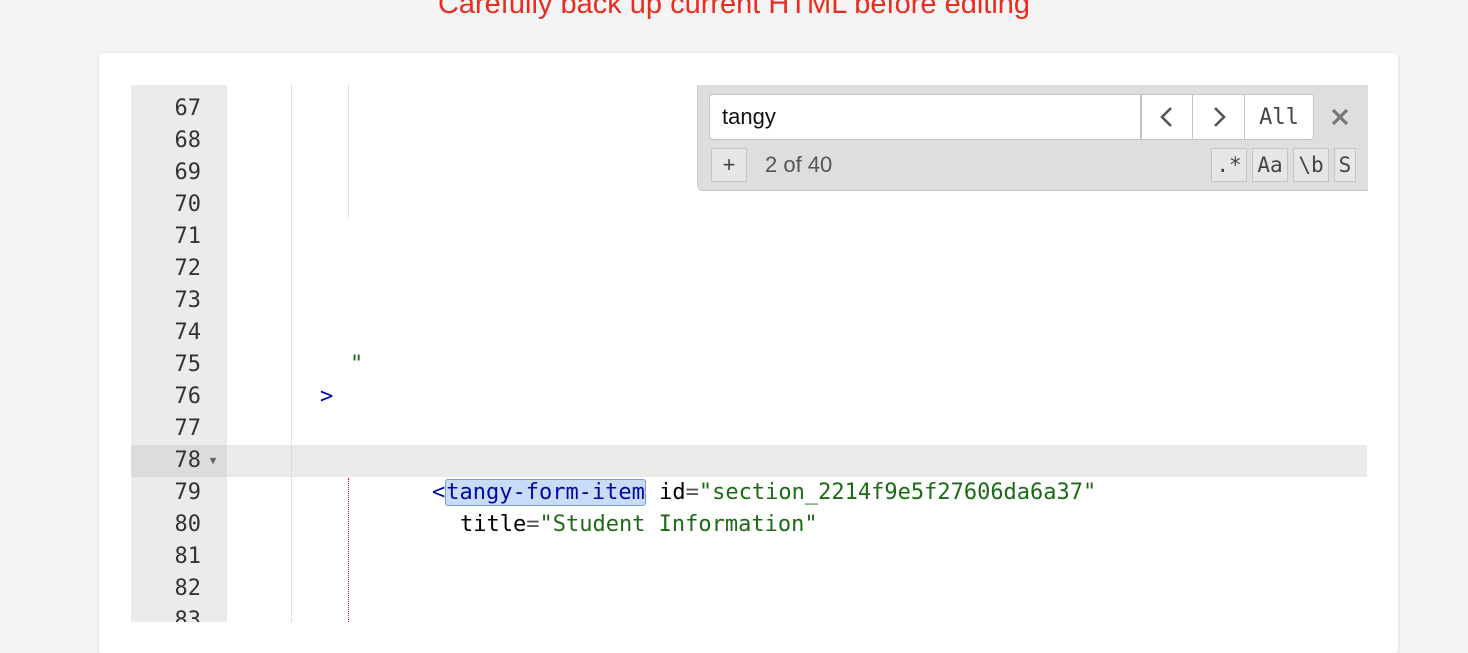 Image resolution: width=1468 pixels, height=653 pixels. What do you see at coordinates (188, 172) in the screenshot?
I see `line-number: 69` at bounding box center [188, 172].